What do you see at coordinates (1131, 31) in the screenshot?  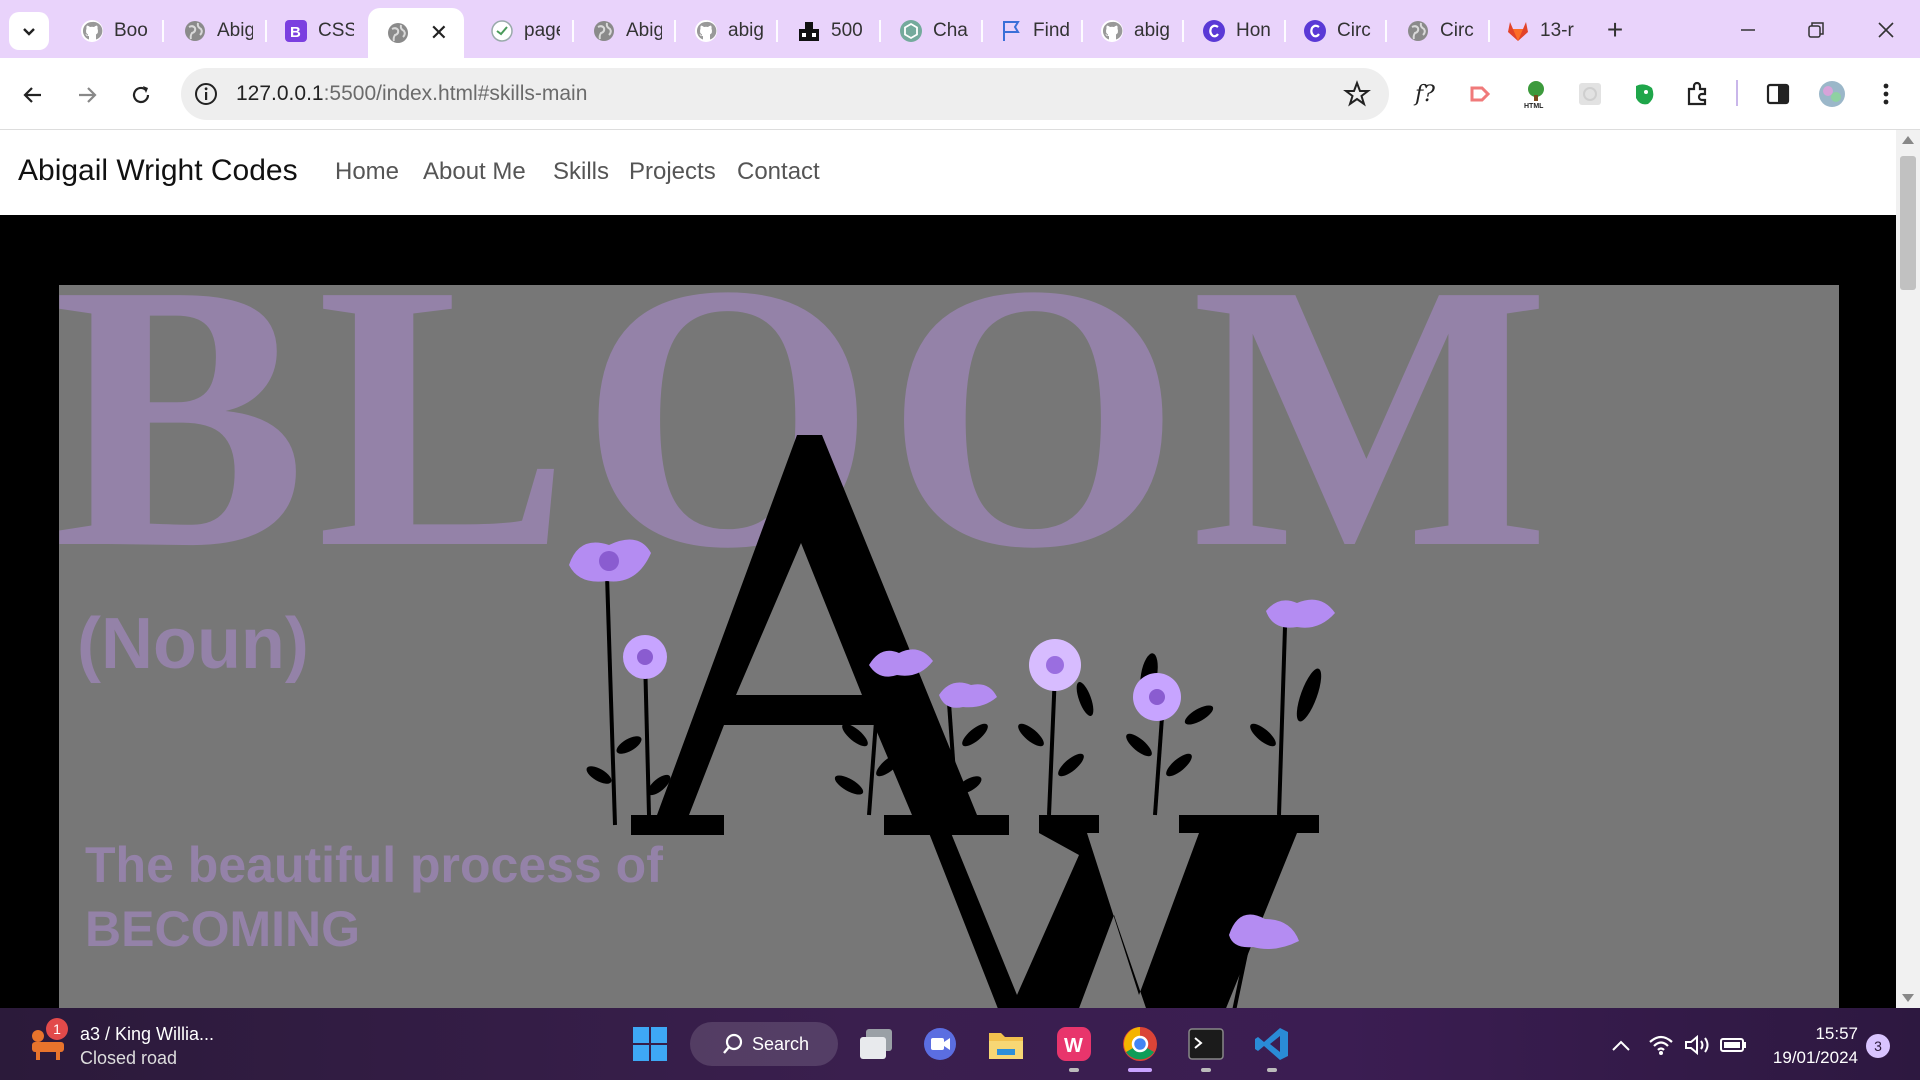 I see `tab-10: abig` at bounding box center [1131, 31].